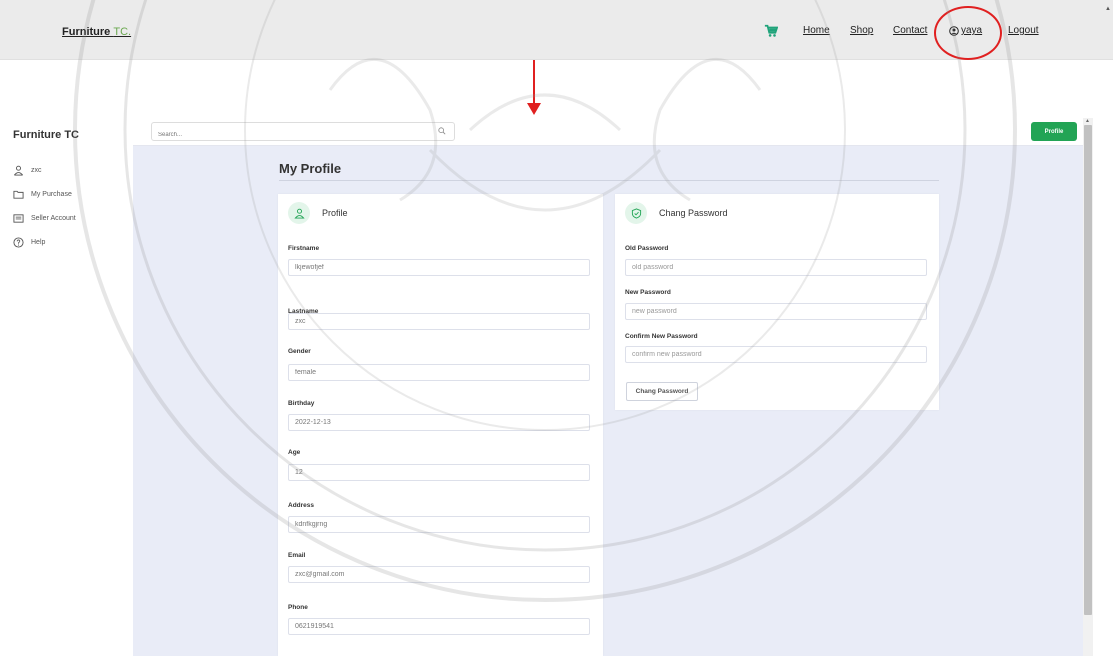 The height and width of the screenshot is (656, 1113). Describe the element at coordinates (534, 109) in the screenshot. I see `annotation-arrow-head` at that location.